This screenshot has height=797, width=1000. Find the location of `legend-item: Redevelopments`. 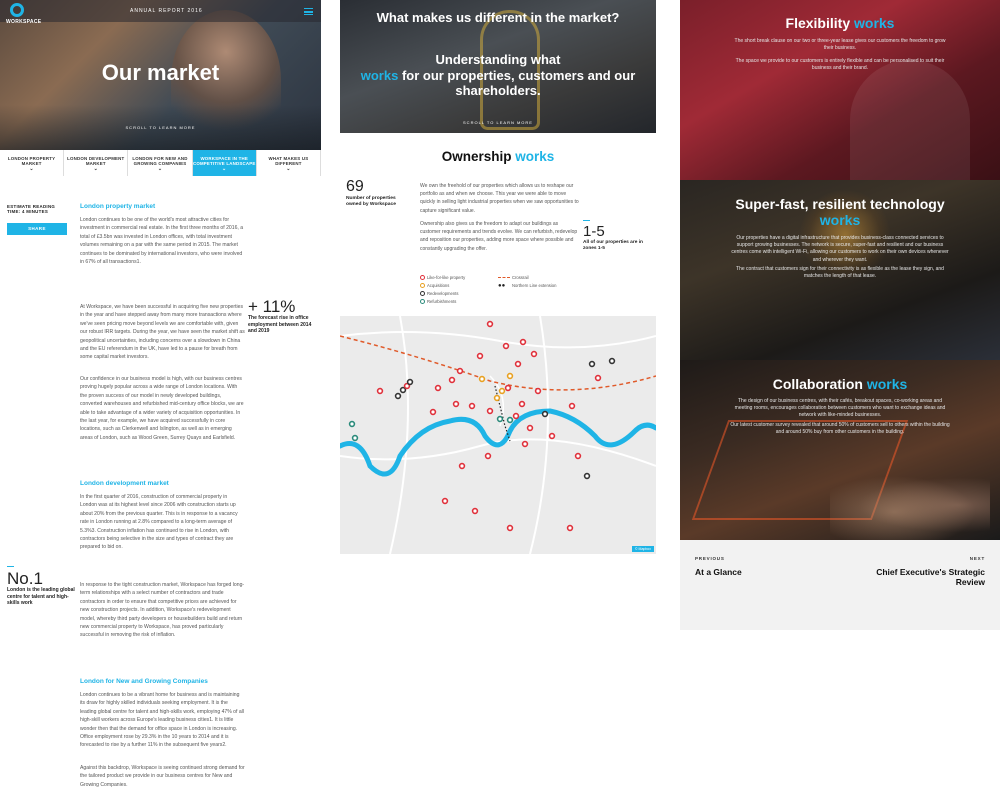

legend-item: Redevelopments is located at coordinates (439, 294).